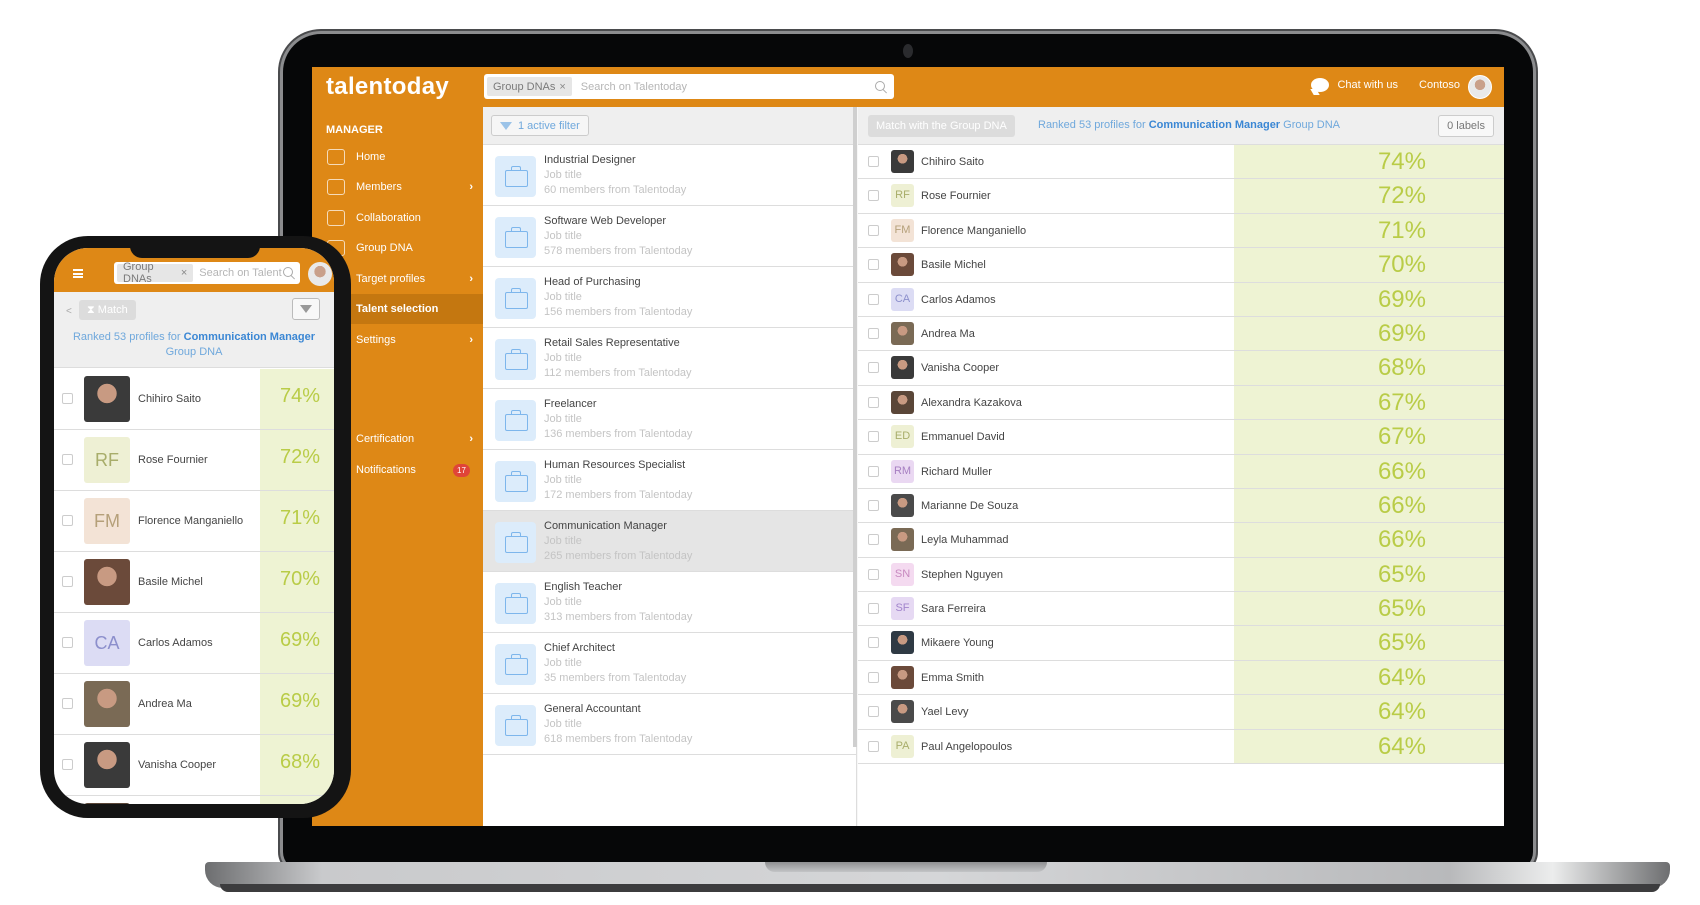 This screenshot has width=1700, height=905. I want to click on match-group-dna-button: Match with the Group DNA, so click(941, 126).